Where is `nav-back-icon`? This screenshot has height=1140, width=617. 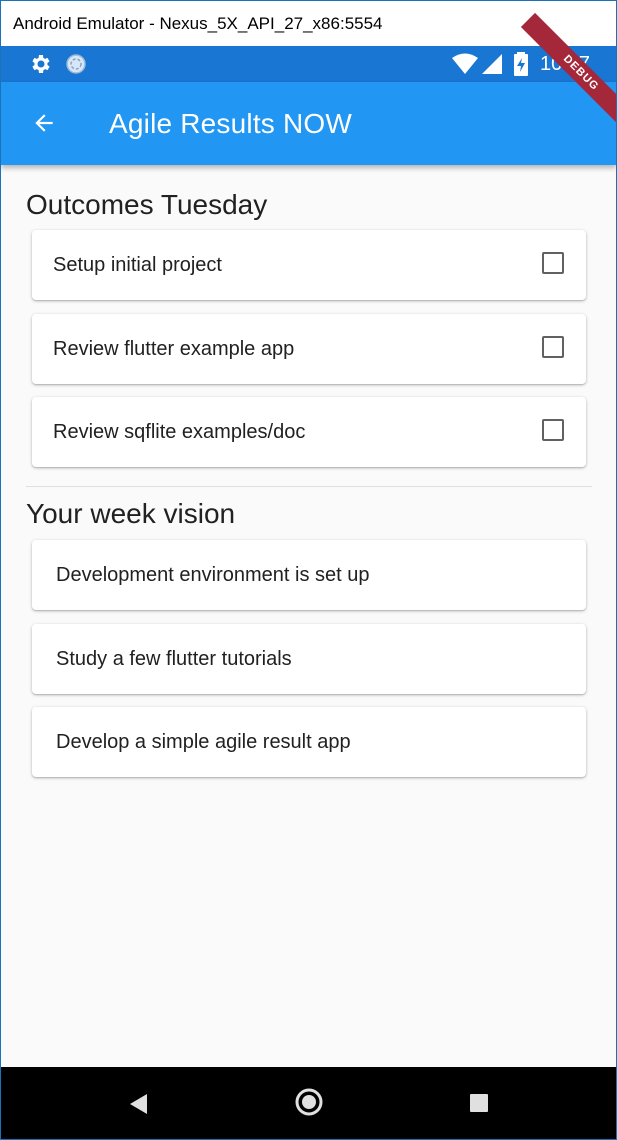
nav-back-icon is located at coordinates (139, 1104).